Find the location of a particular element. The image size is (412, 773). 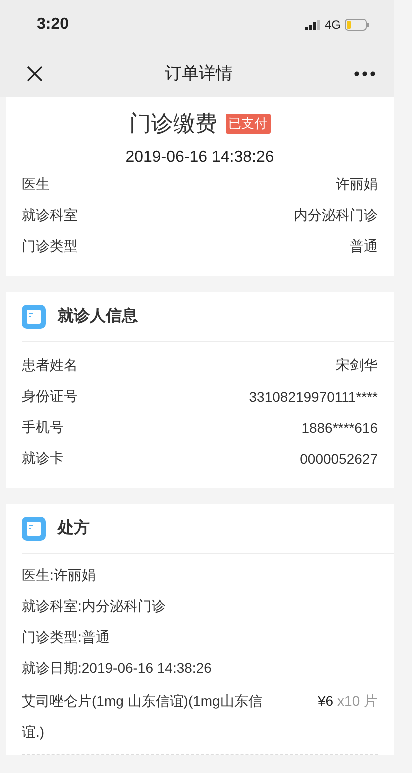

status-badge: 已支付 is located at coordinates (248, 124).